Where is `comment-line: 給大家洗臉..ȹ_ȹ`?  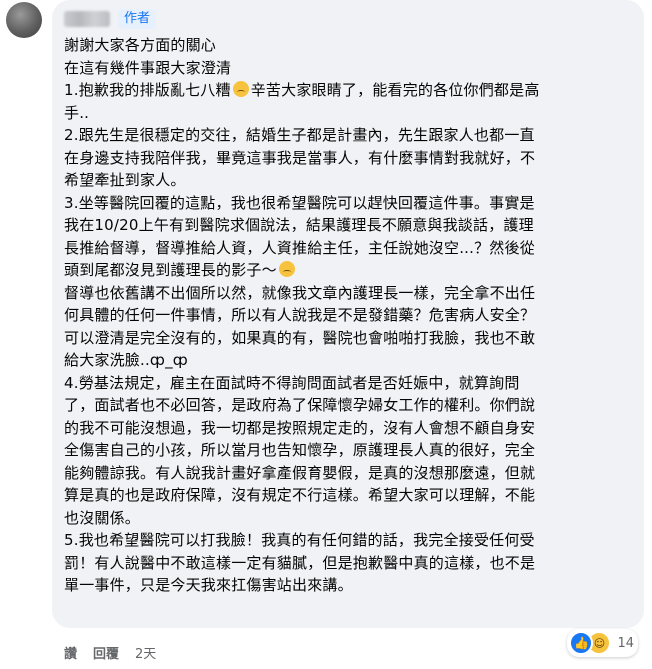
comment-line: 給大家洗臉..ȹ_ȹ is located at coordinates (126, 360).